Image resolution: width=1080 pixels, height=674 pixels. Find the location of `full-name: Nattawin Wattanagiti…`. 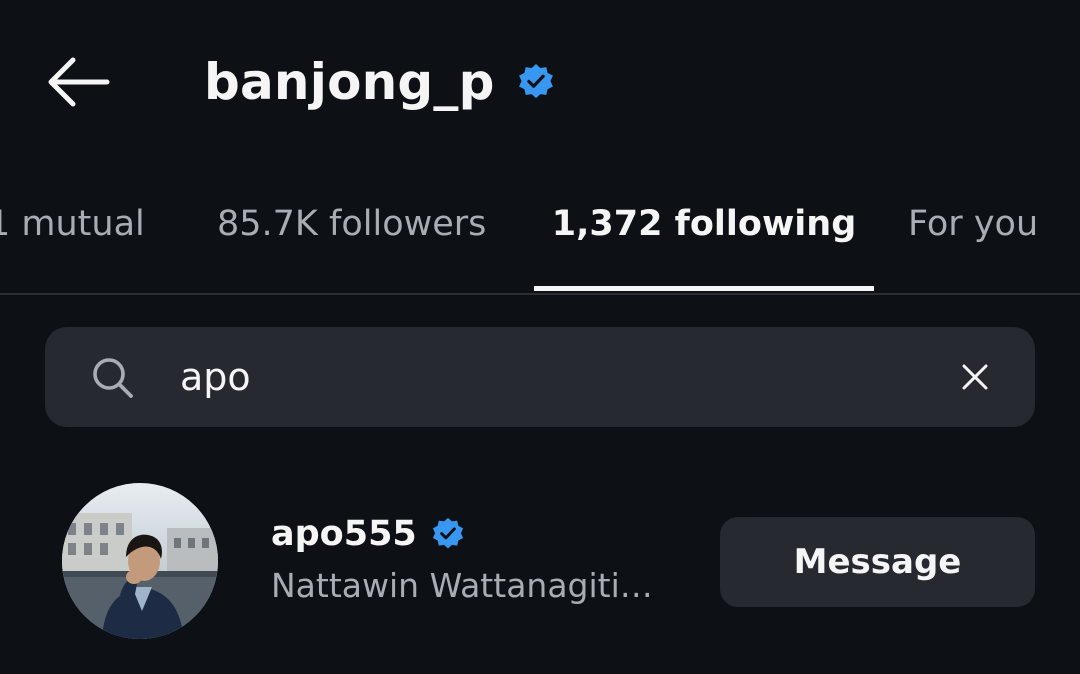

full-name: Nattawin Wattanagiti… is located at coordinates (462, 585).